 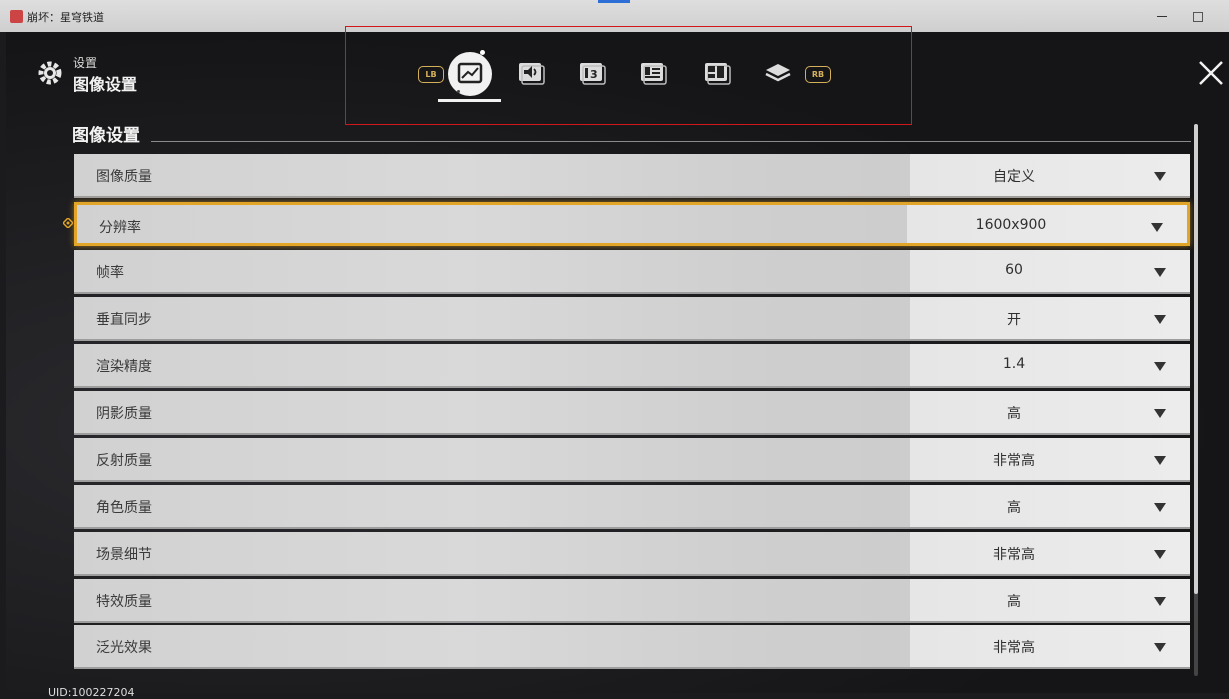 I want to click on setting-label: 垂直同步, so click(x=124, y=320).